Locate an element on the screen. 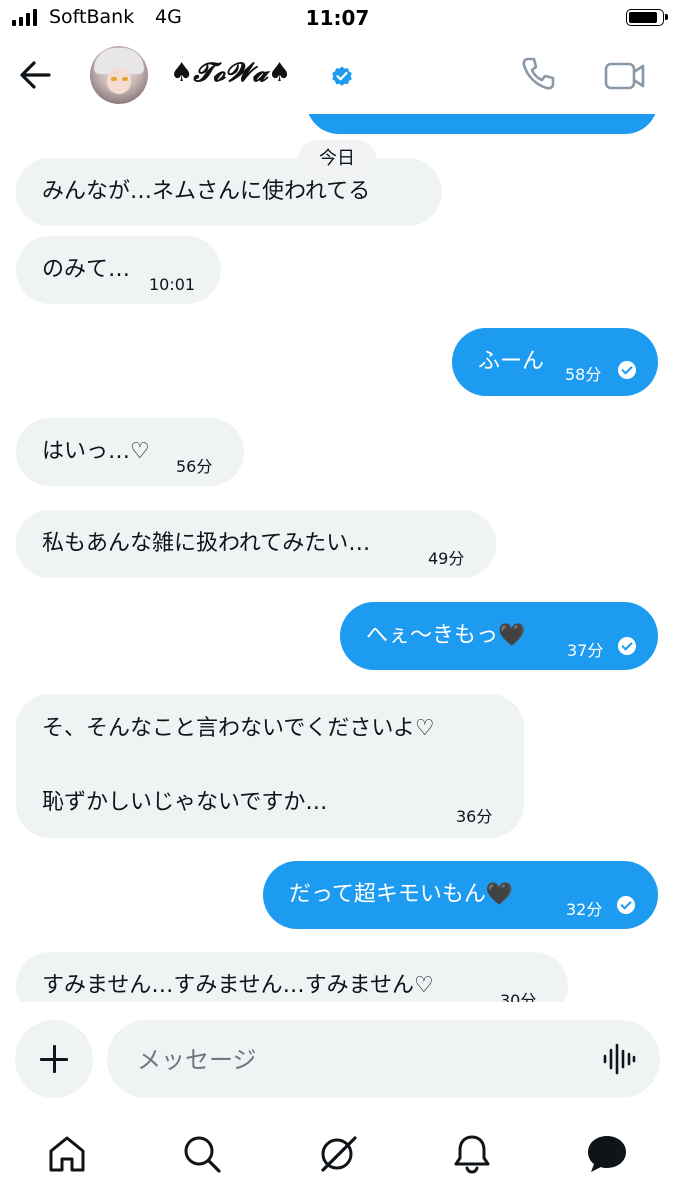 This screenshot has width=675, height=1200. back-button is located at coordinates (36, 75).